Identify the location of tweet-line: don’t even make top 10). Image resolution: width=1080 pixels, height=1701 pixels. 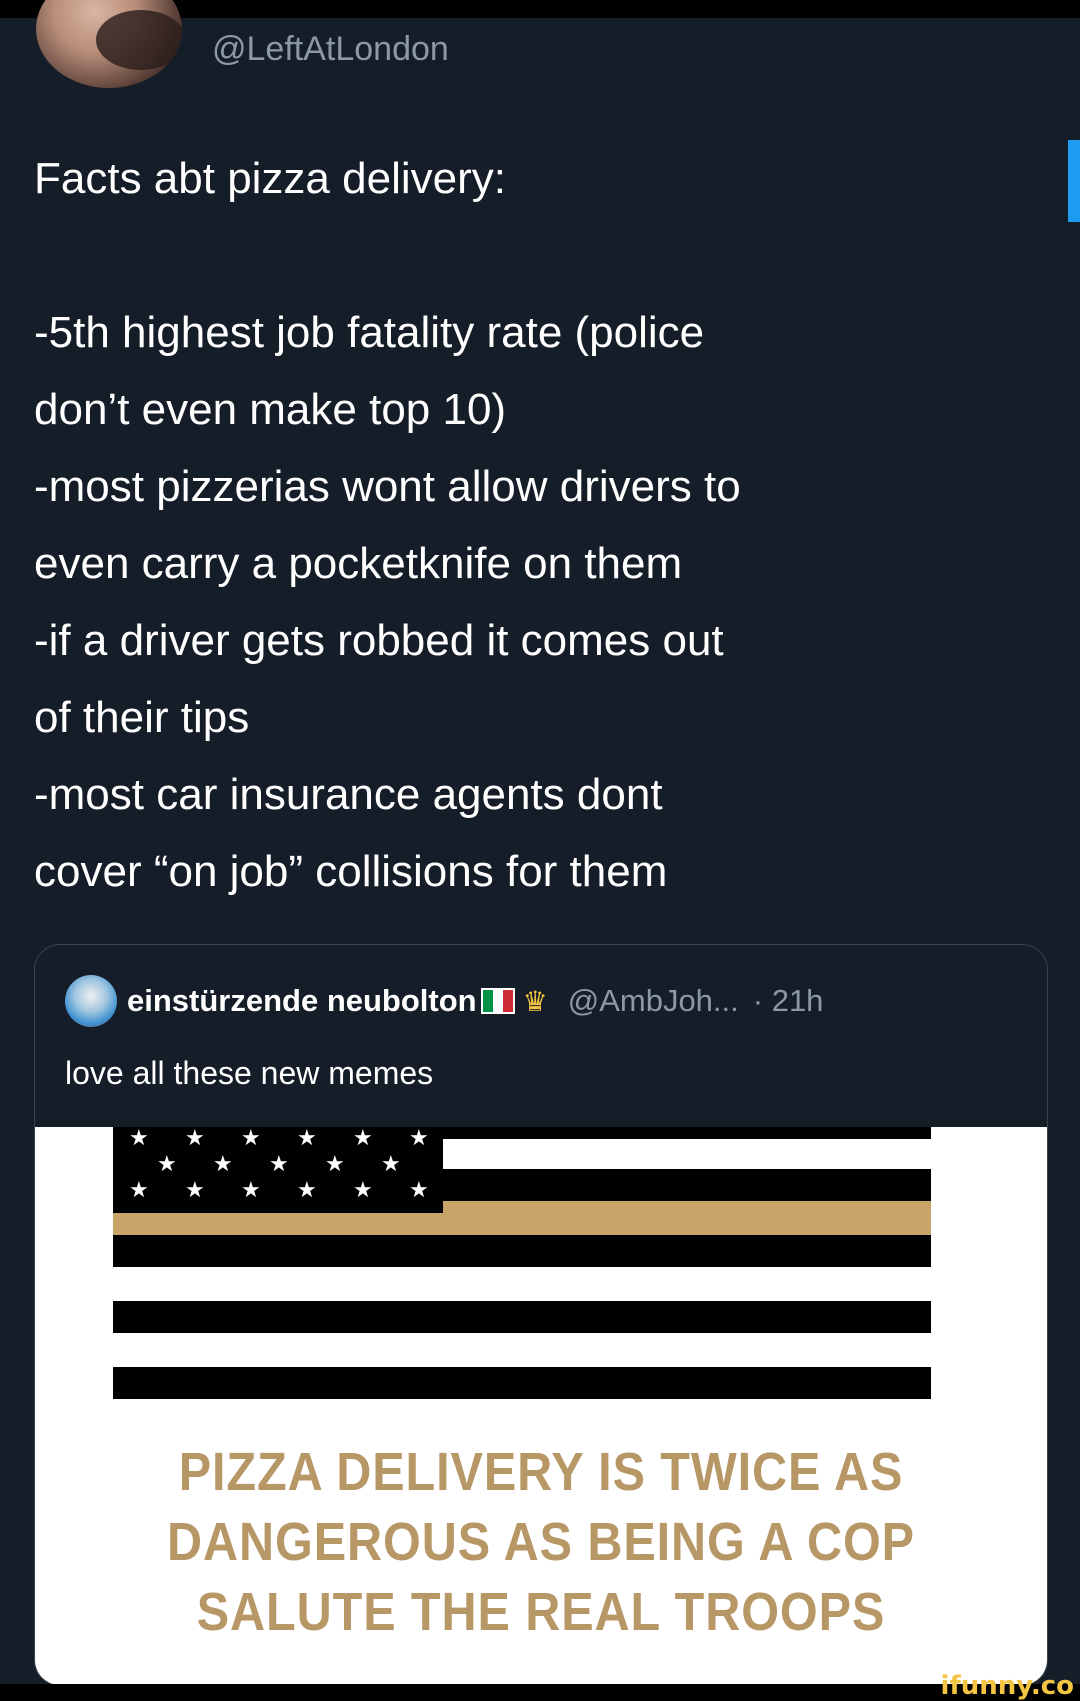
(270, 409).